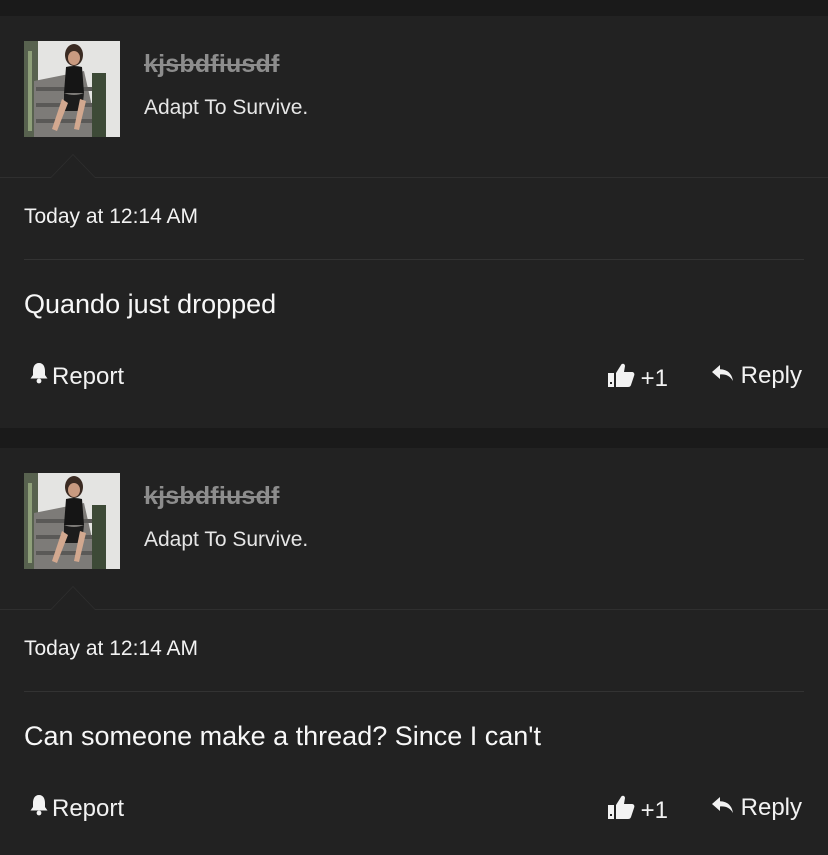 The height and width of the screenshot is (855, 828). Describe the element at coordinates (150, 304) in the screenshot. I see `post-message: Quando just dropped` at that location.